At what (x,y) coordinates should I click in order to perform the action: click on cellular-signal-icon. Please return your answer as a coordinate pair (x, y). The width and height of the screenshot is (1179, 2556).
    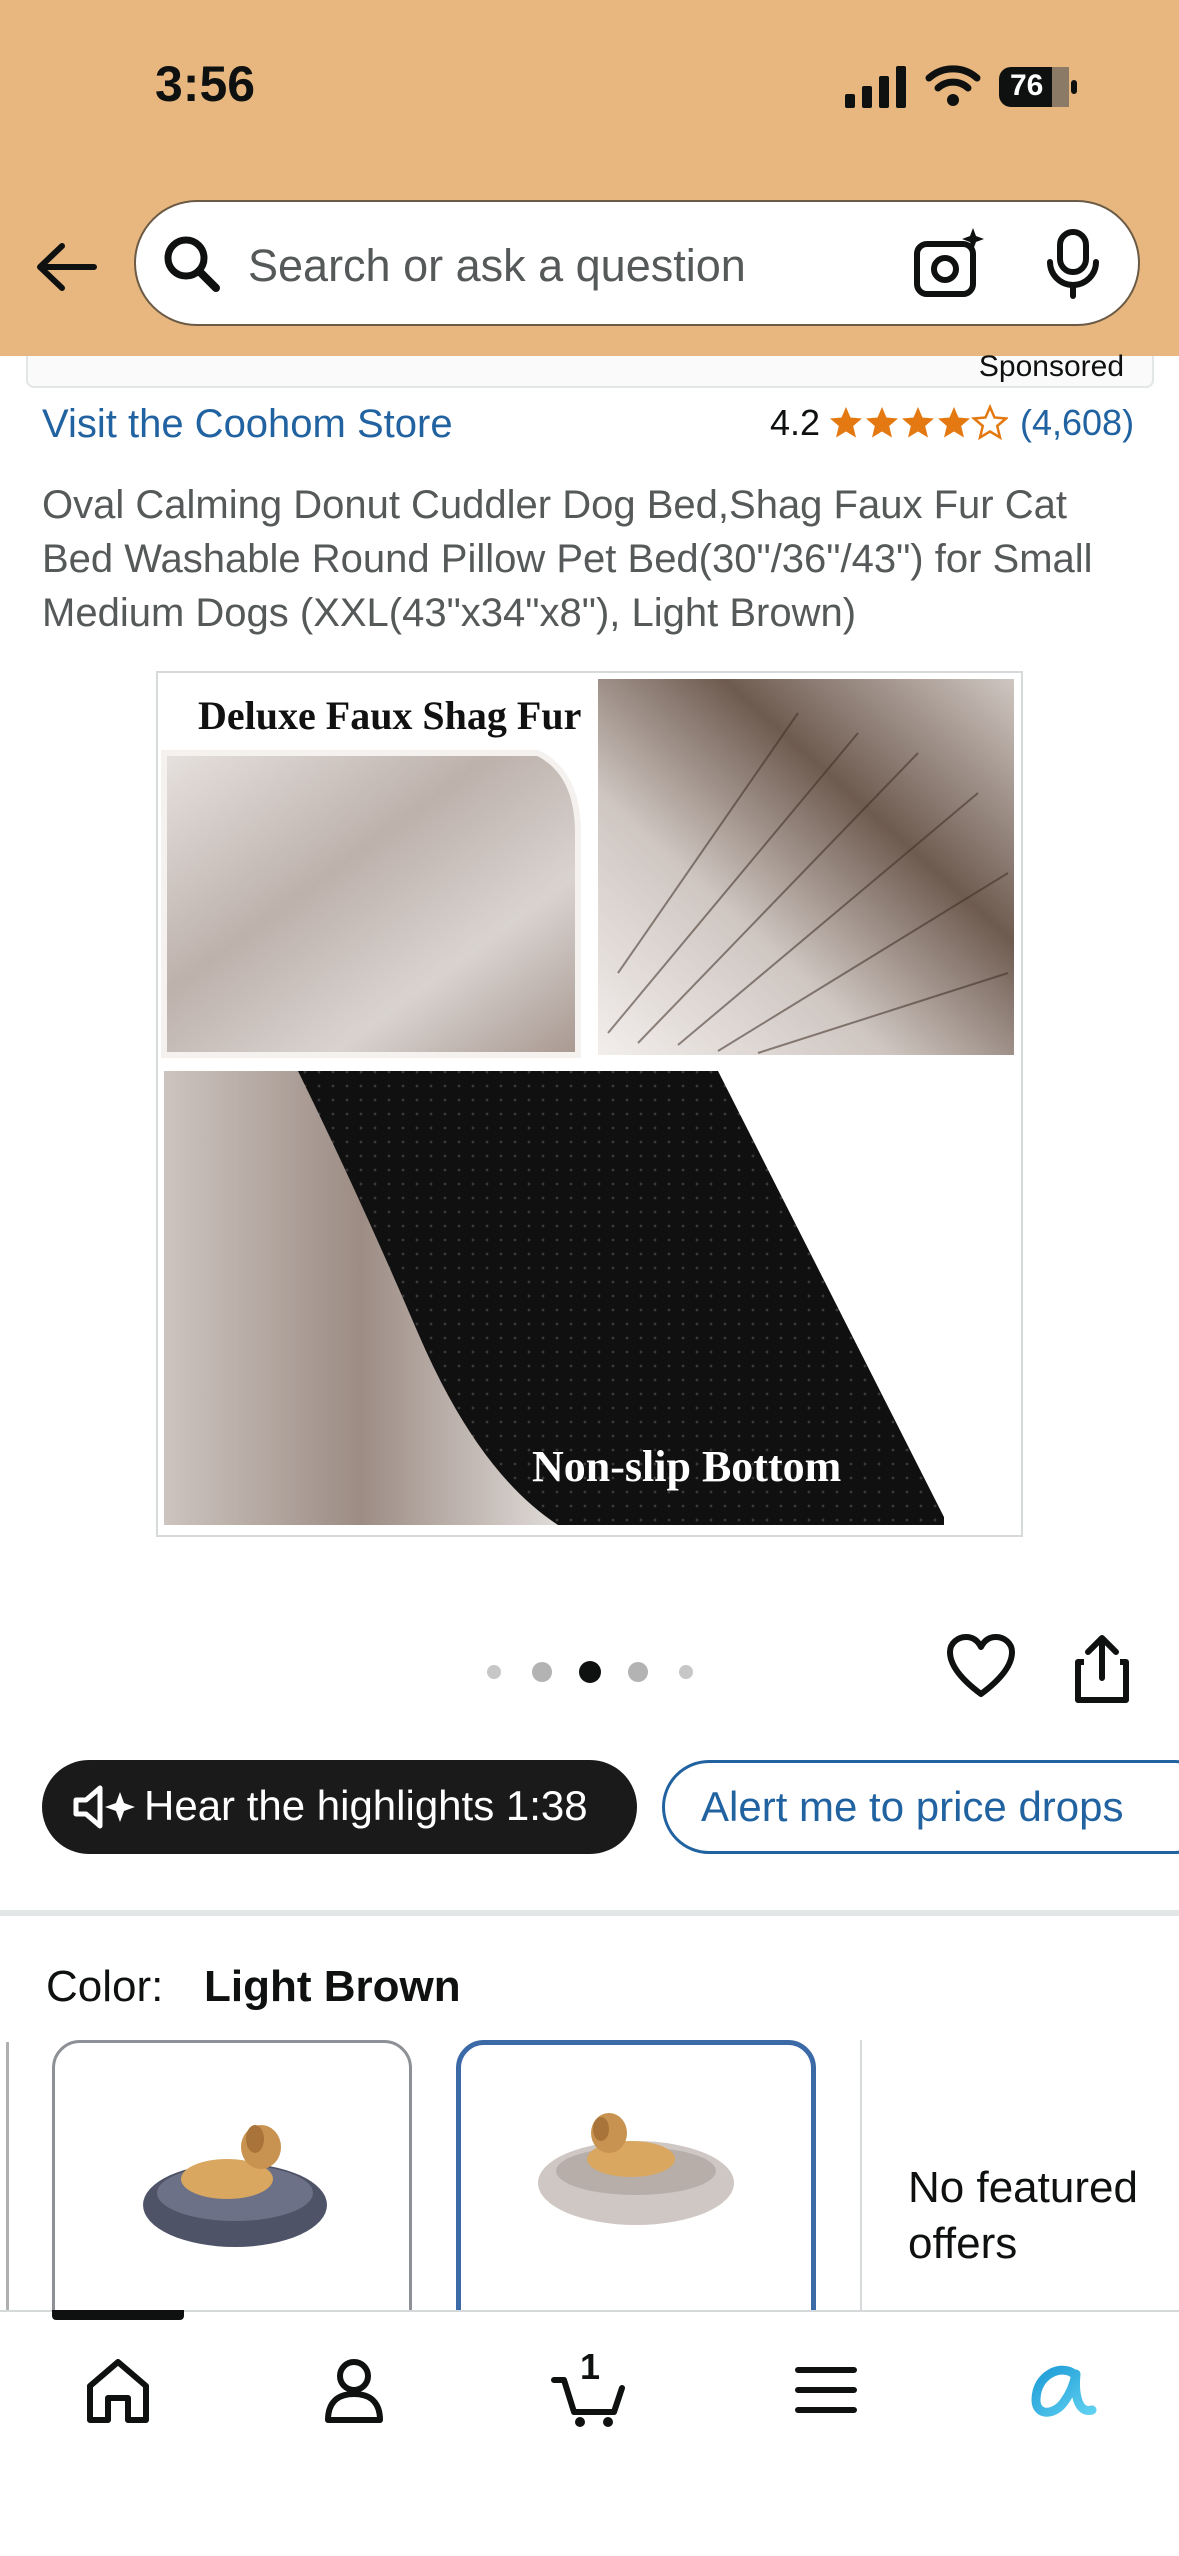
    Looking at the image, I should click on (875, 87).